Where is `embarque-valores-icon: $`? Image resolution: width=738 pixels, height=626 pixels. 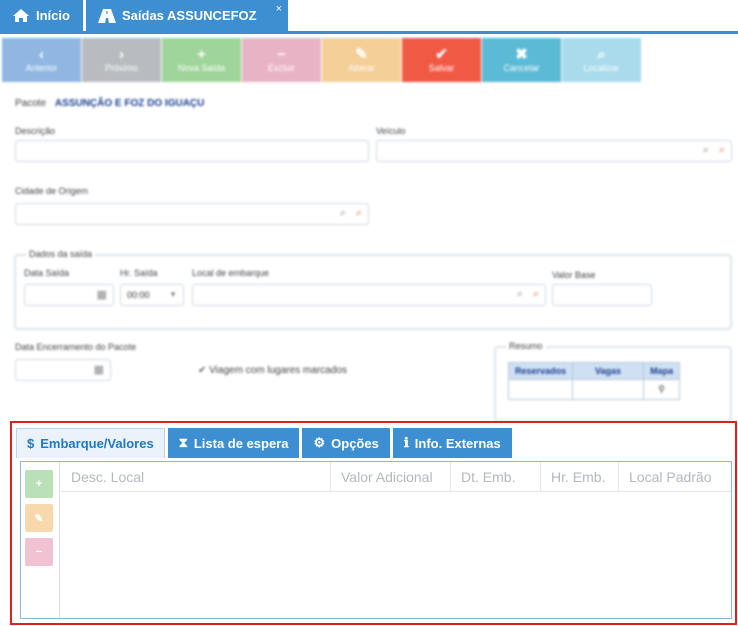
embarque-valores-icon: $ is located at coordinates (31, 443).